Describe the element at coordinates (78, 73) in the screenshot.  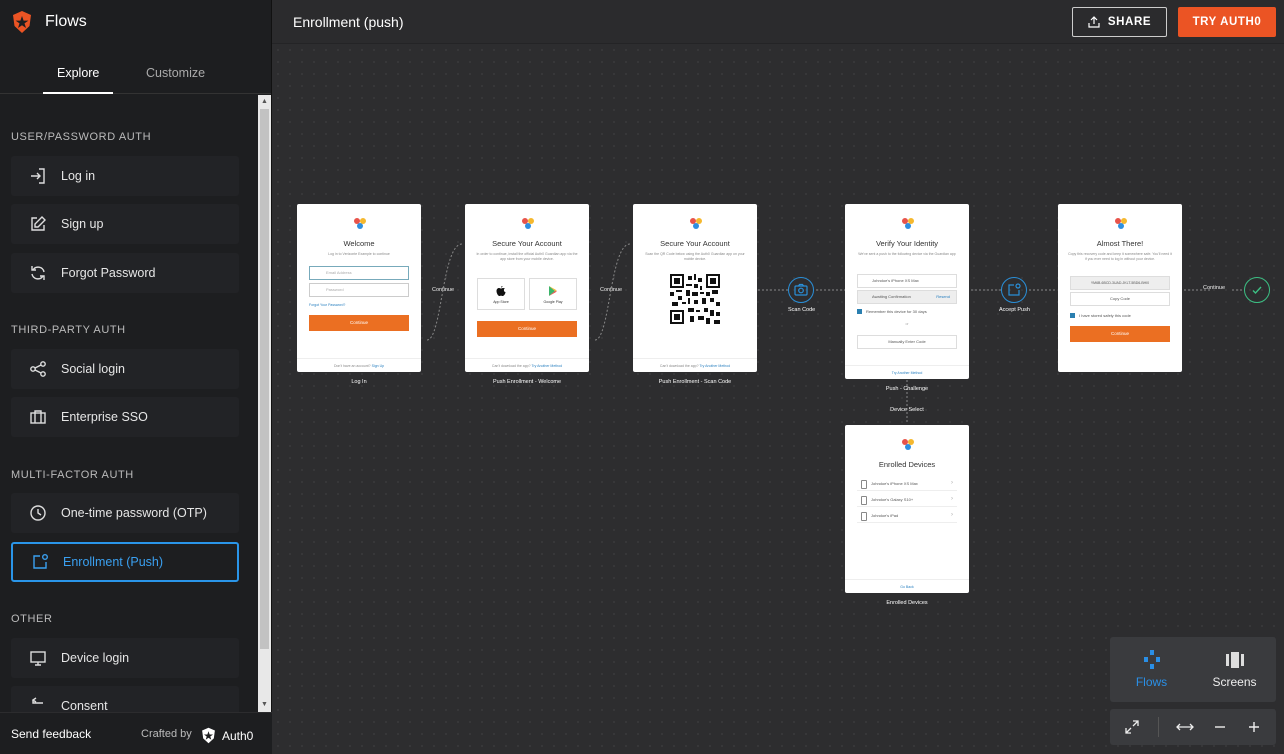
I see `tab-explore: Explore` at that location.